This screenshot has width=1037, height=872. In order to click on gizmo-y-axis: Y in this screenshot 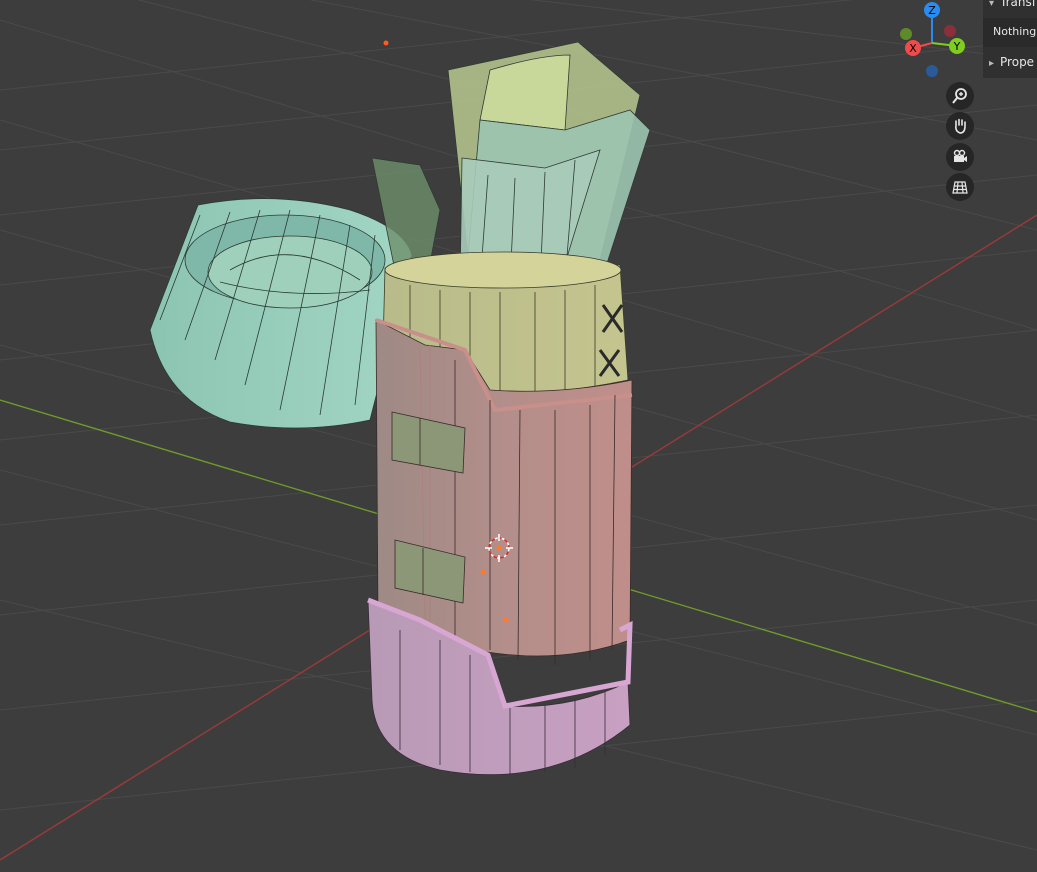, I will do `click(957, 46)`.